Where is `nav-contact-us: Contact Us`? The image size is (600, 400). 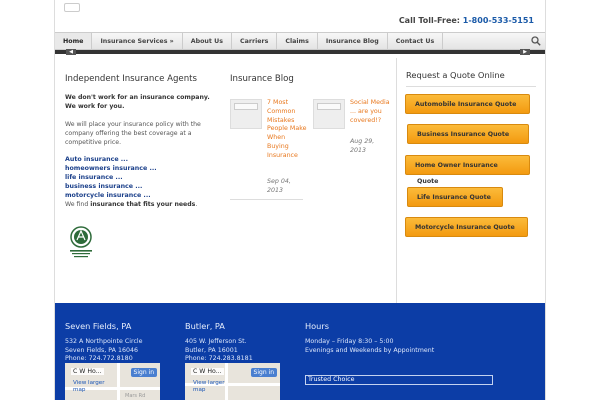
nav-contact-us: Contact Us is located at coordinates (416, 41).